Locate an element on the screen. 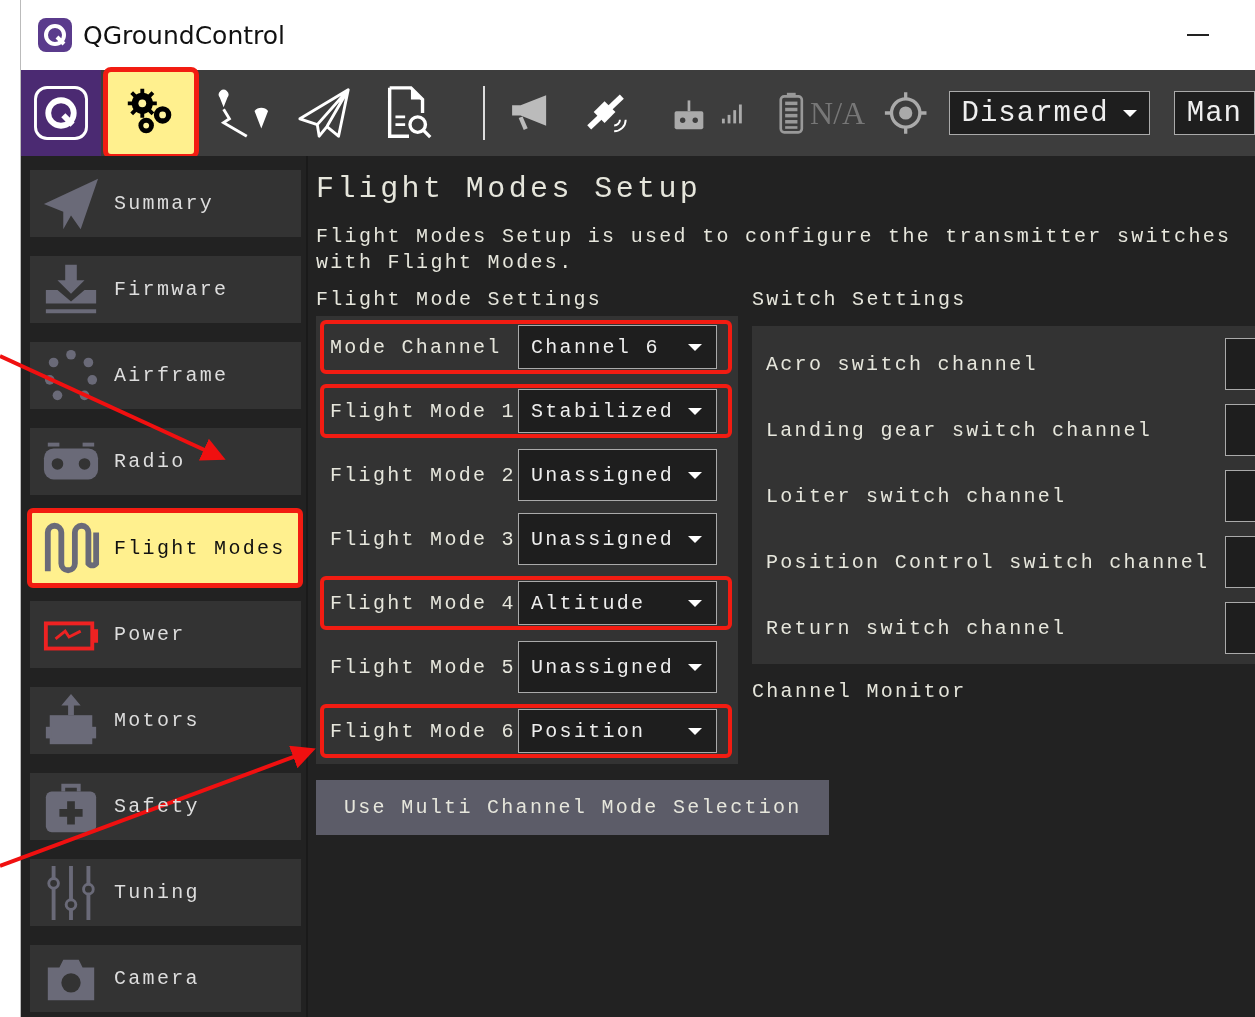 Image resolution: width=1255 pixels, height=1017 pixels. sidebar-item: Radio is located at coordinates (165, 461).